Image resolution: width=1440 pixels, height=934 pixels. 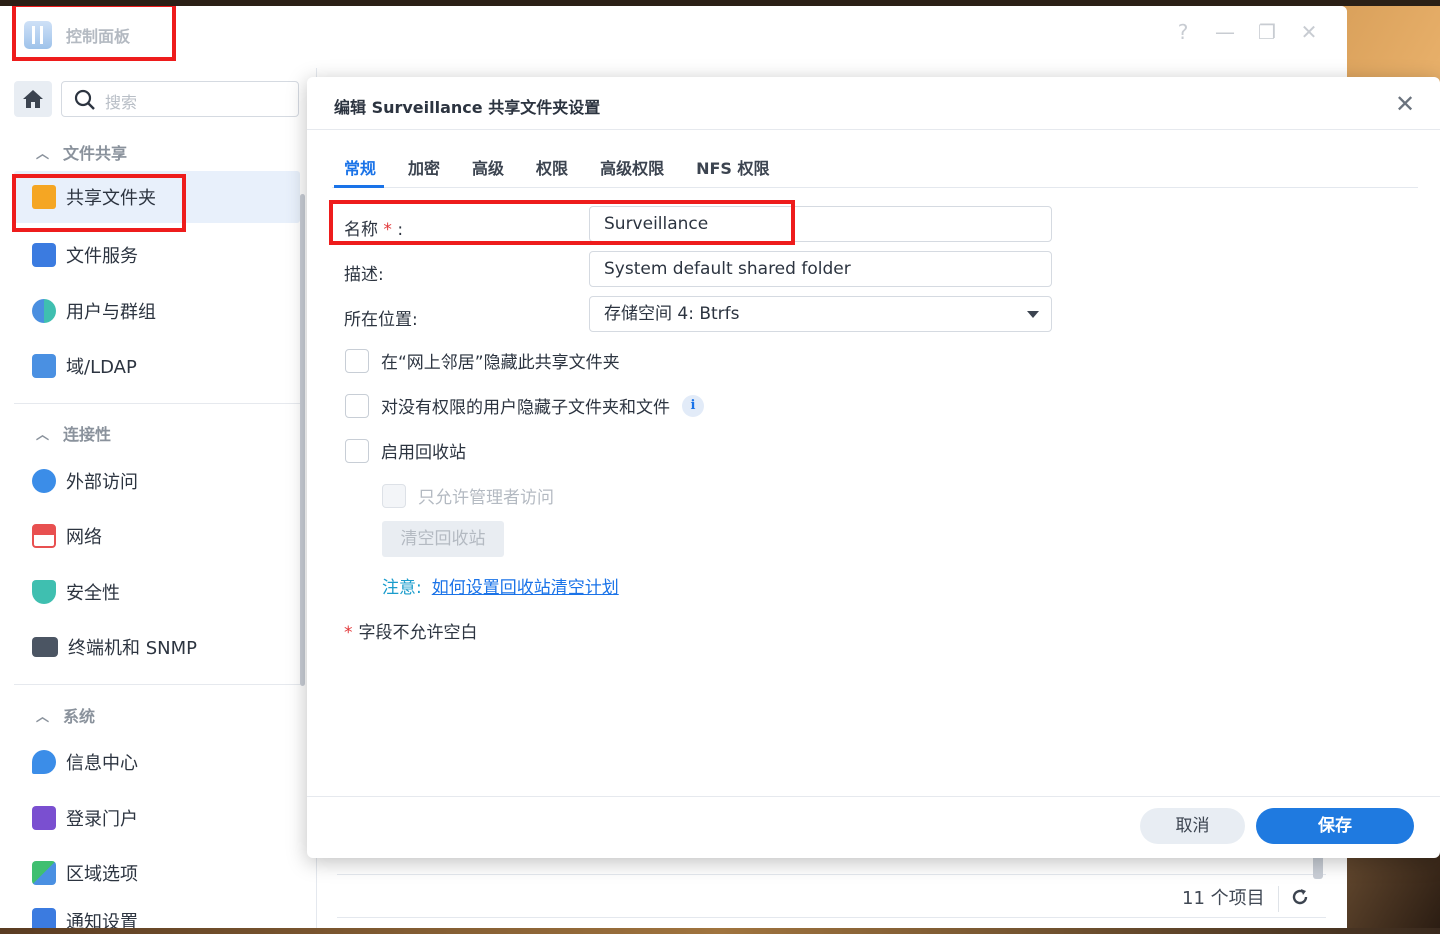 I want to click on location-value: 存储空间 4: Btrfs, so click(x=672, y=314).